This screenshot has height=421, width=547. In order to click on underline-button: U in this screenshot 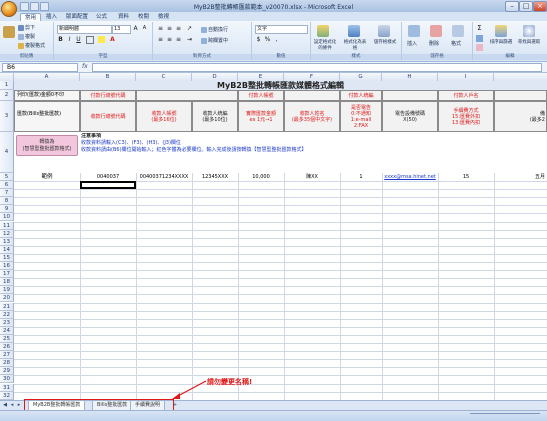, I will do `click(78, 39)`.